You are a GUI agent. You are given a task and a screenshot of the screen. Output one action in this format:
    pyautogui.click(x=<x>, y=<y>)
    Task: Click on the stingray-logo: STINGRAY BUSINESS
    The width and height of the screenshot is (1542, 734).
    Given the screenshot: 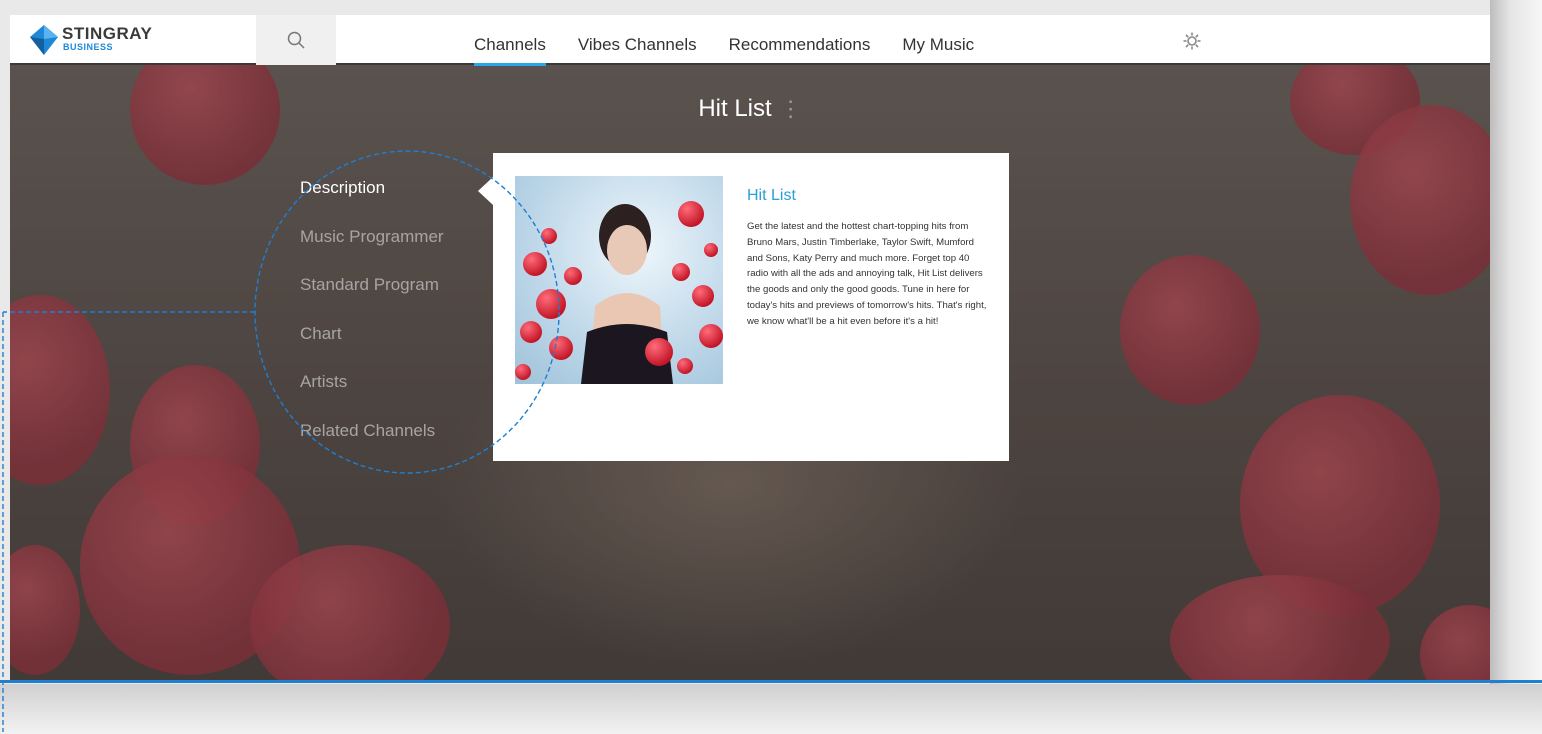 What is the action you would take?
    pyautogui.click(x=100, y=40)
    